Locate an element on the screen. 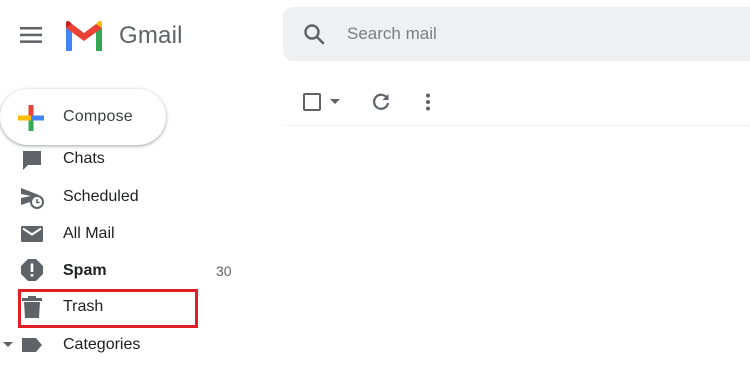 The image size is (750, 383). sidebar-item-spam: Spam 30 is located at coordinates (125, 271).